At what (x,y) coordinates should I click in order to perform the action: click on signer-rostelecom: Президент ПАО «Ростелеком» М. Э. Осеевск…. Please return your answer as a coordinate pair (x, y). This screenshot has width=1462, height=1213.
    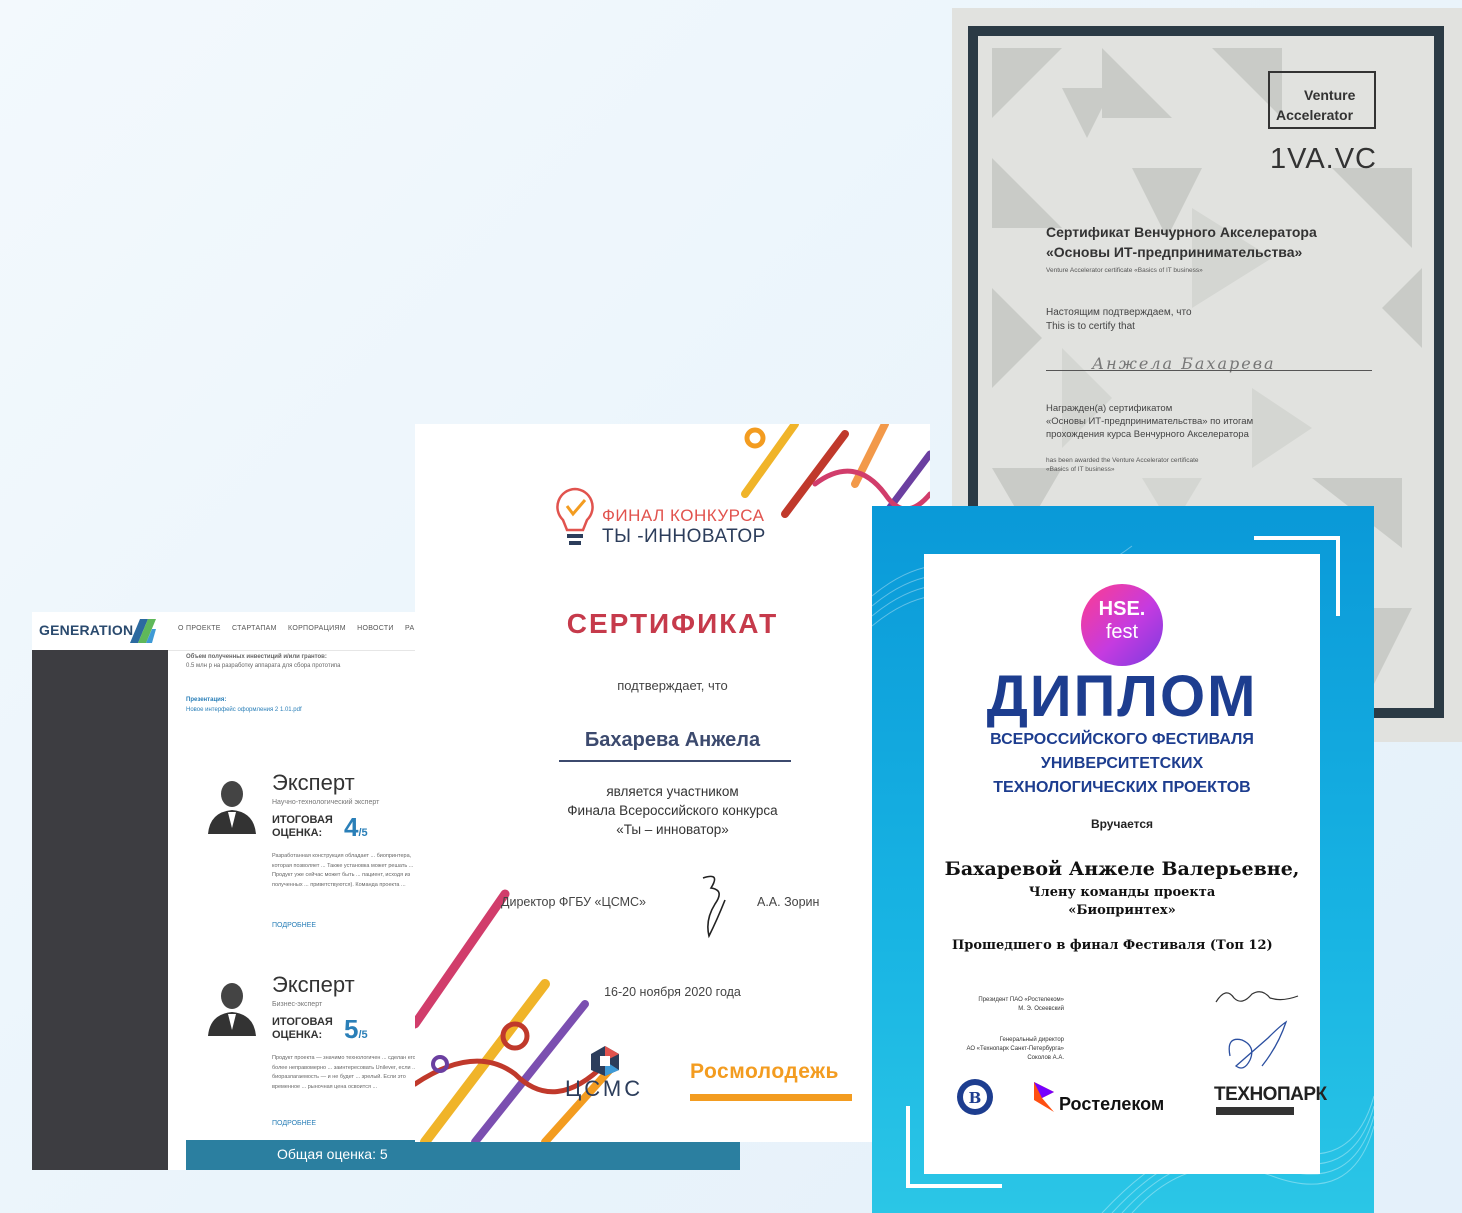
    Looking at the image, I should click on (1002, 1005).